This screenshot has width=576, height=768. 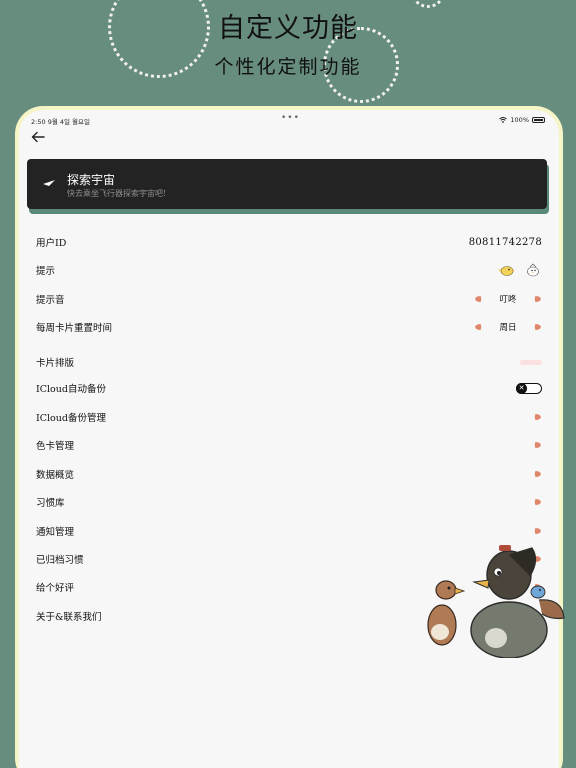 What do you see at coordinates (289, 502) in the screenshot?
I see `habit-library-row: 习惯库` at bounding box center [289, 502].